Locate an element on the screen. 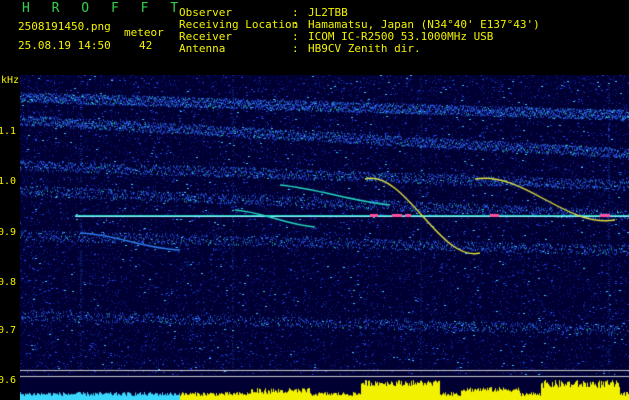 This screenshot has width=629, height=400. info-label-antenna: Antenna is located at coordinates (202, 48).